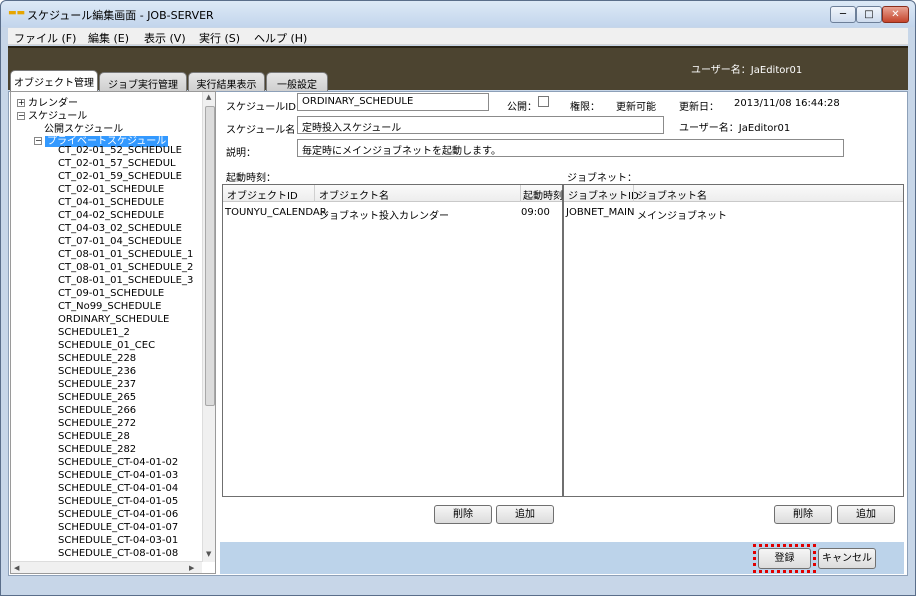 The height and width of the screenshot is (596, 916). Describe the element at coordinates (17, 13) in the screenshot. I see `app-icon: ▬▬` at that location.